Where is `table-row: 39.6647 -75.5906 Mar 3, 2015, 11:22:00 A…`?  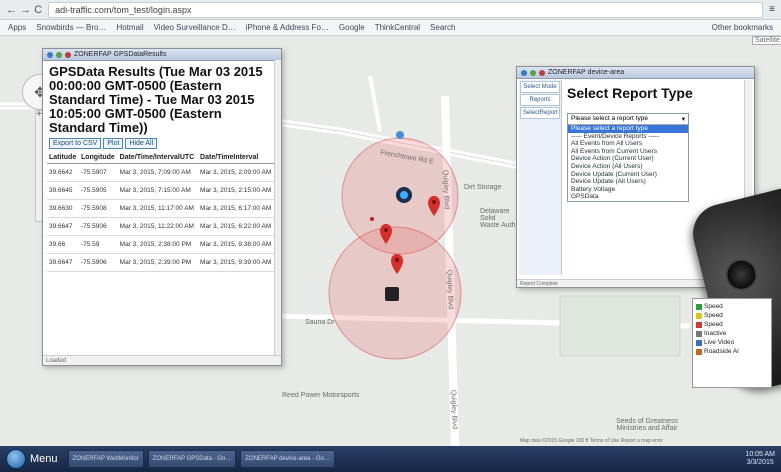
table-row: 39.6647 -75.5906 Mar 3, 2015, 11:22:00 A… is located at coordinates (161, 226).